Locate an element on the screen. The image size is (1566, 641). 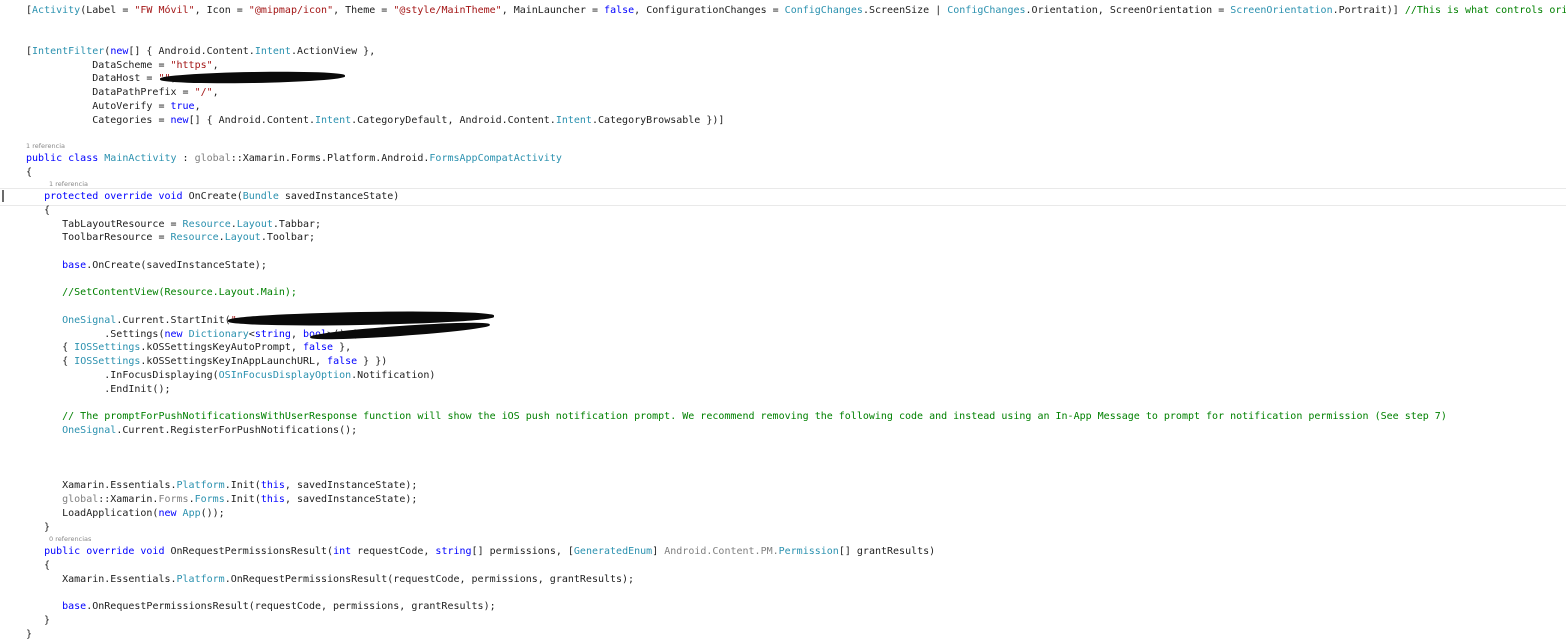
code-token: , ConfigurationChanges = is located at coordinates (709, 10).